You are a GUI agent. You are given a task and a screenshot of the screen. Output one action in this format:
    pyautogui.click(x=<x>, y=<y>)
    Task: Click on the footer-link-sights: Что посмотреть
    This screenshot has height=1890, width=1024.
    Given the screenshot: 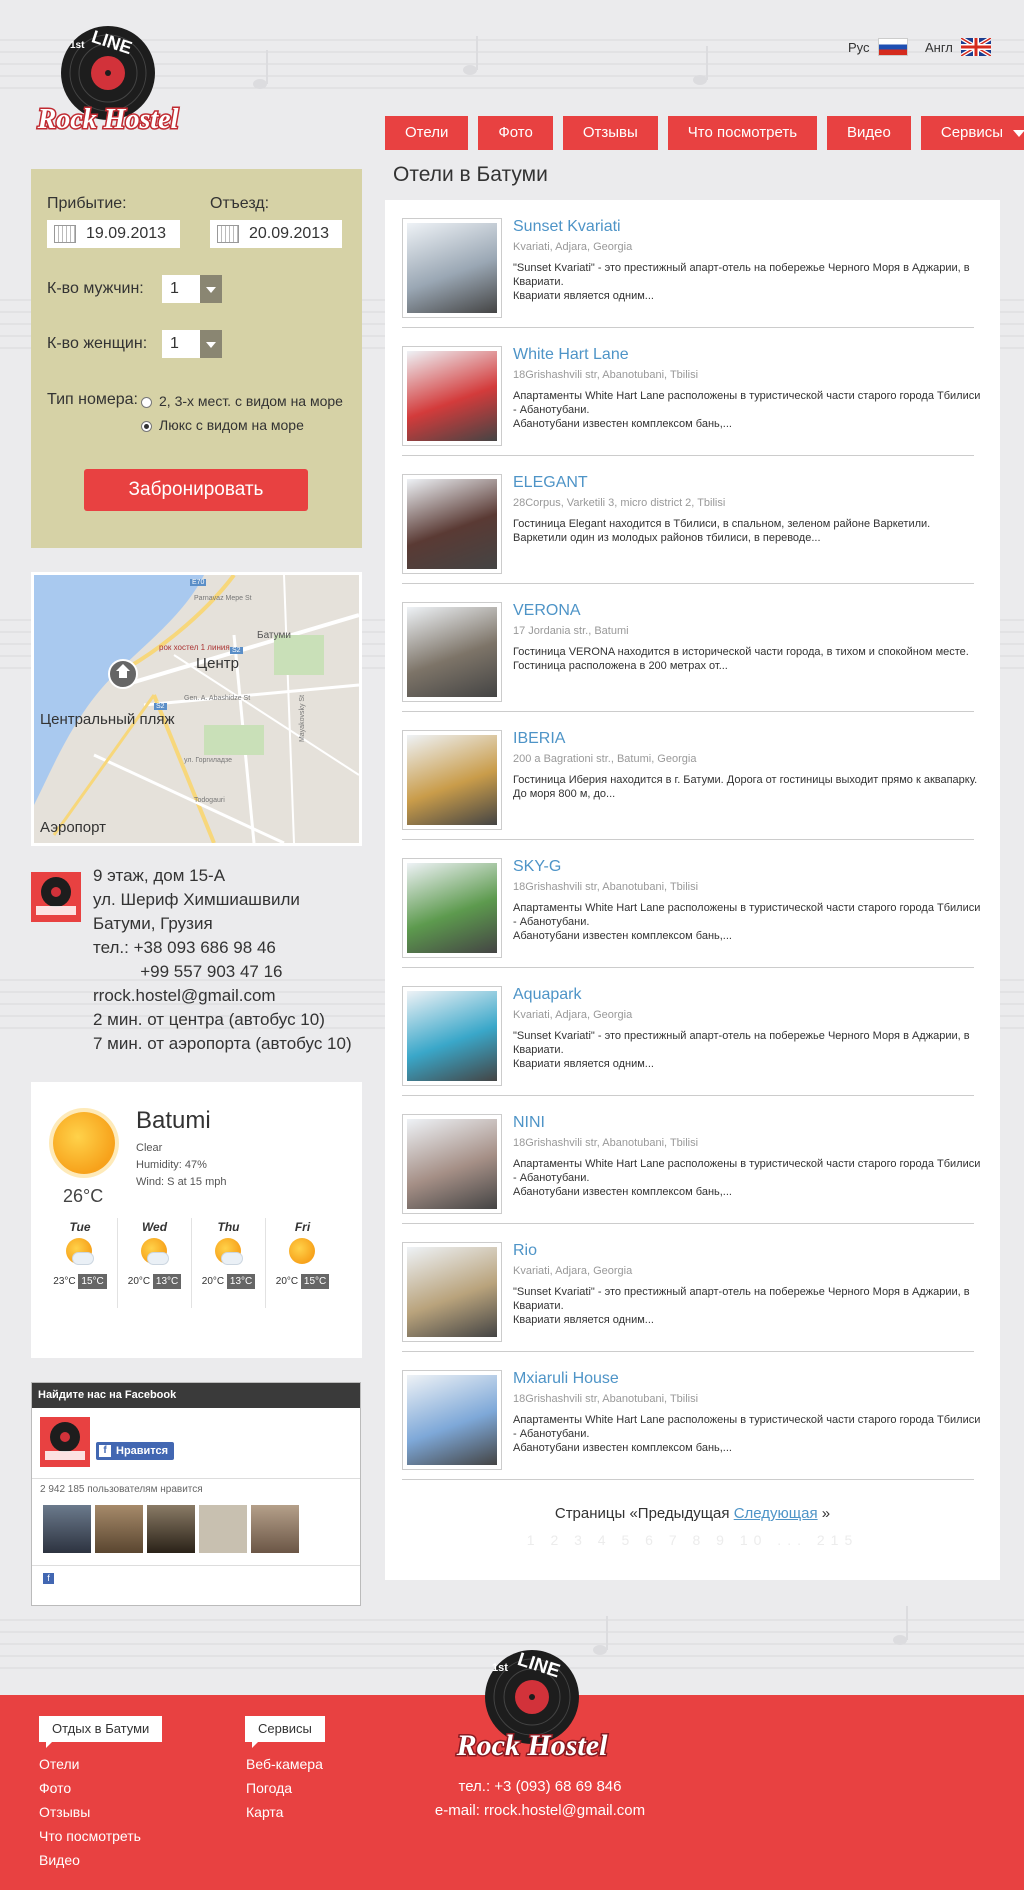 What is the action you would take?
    pyautogui.click(x=90, y=1836)
    